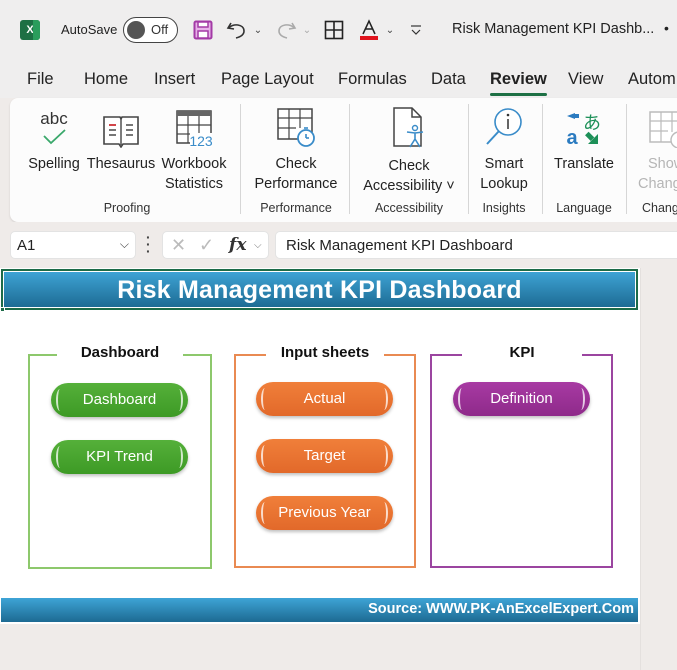 The image size is (677, 670). I want to click on formula-buttons: ✕ ✓ fx ⌵, so click(215, 245).